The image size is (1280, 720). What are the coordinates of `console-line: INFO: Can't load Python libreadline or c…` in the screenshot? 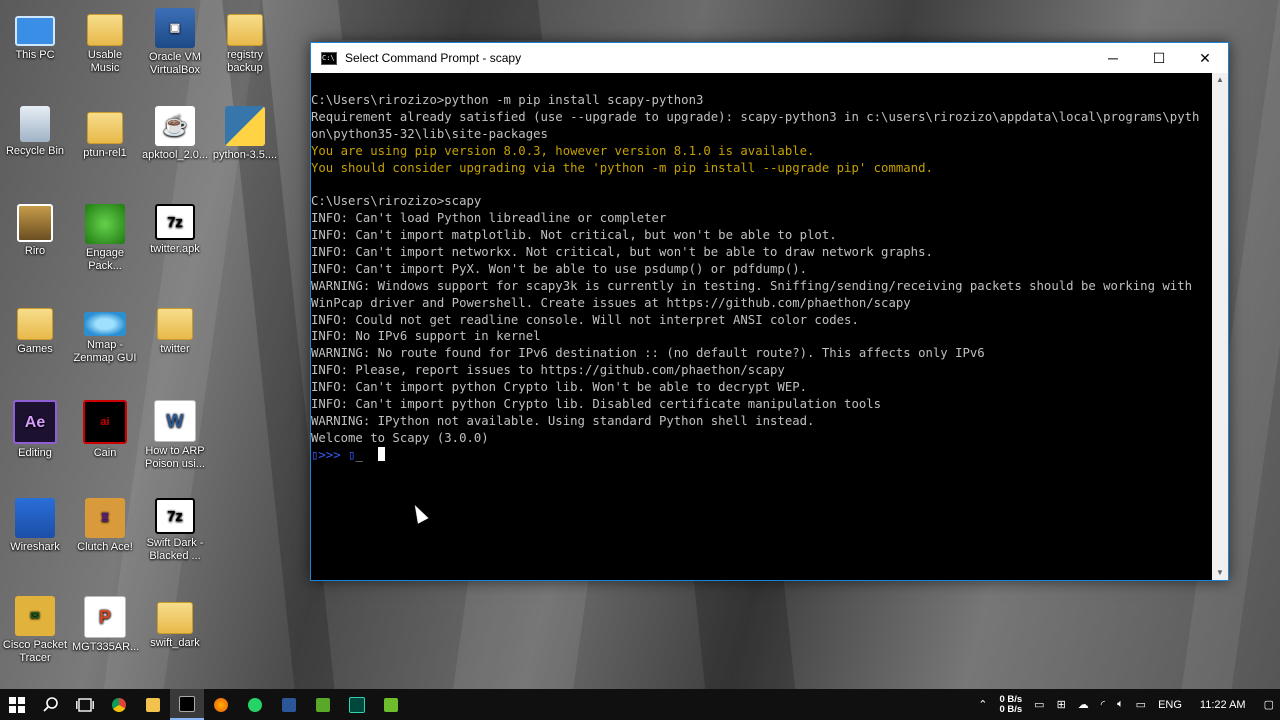 It's located at (489, 218).